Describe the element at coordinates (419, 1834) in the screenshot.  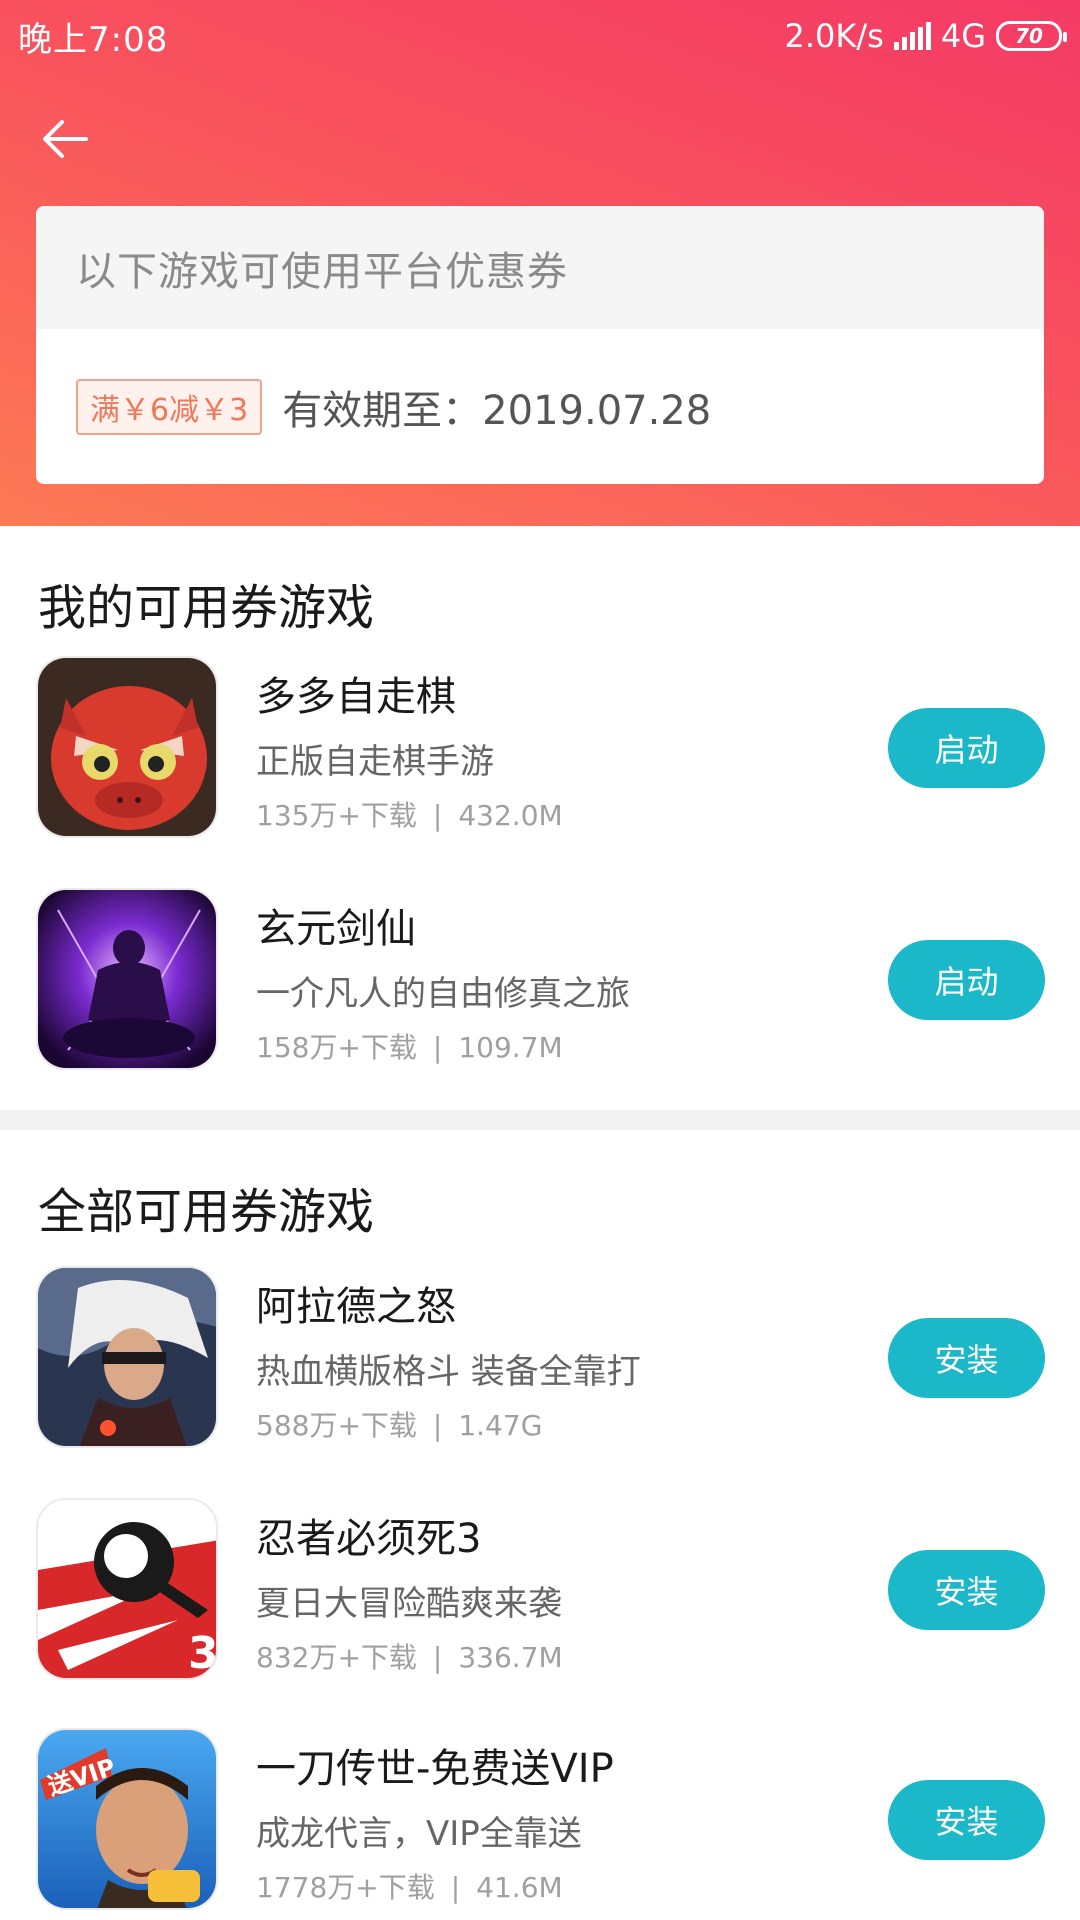
I see `game-description: 成龙代言，VIP全靠送` at that location.